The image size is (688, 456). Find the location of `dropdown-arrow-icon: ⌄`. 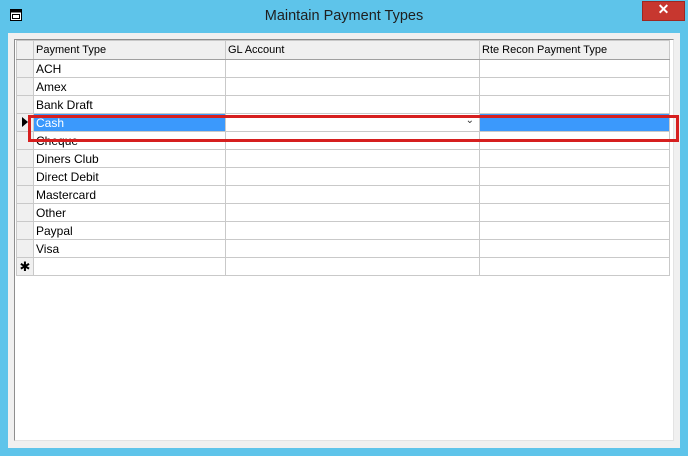

dropdown-arrow-icon: ⌄ is located at coordinates (470, 120).